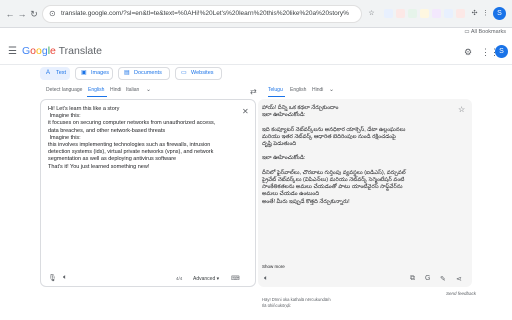 This screenshot has height=320, width=512. What do you see at coordinates (474, 13) in the screenshot?
I see `extensions-puzzle-icon: ✣` at bounding box center [474, 13].